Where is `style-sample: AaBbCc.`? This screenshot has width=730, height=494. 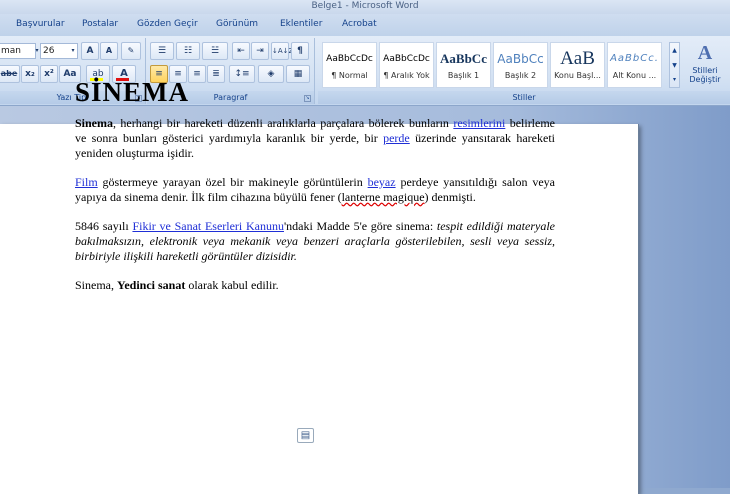
style-sample: AaBbCc. is located at coordinates (634, 58).